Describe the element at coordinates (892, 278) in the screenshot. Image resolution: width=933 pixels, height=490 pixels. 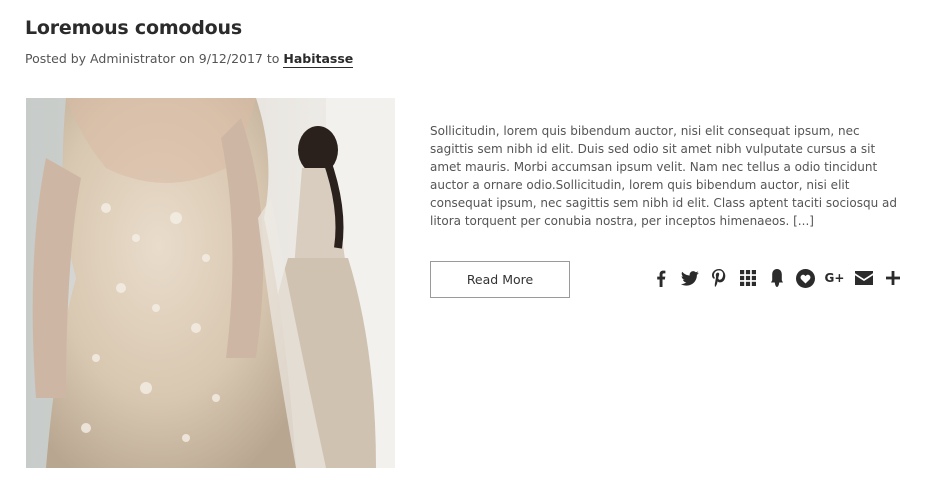
I see `plus-icon` at that location.